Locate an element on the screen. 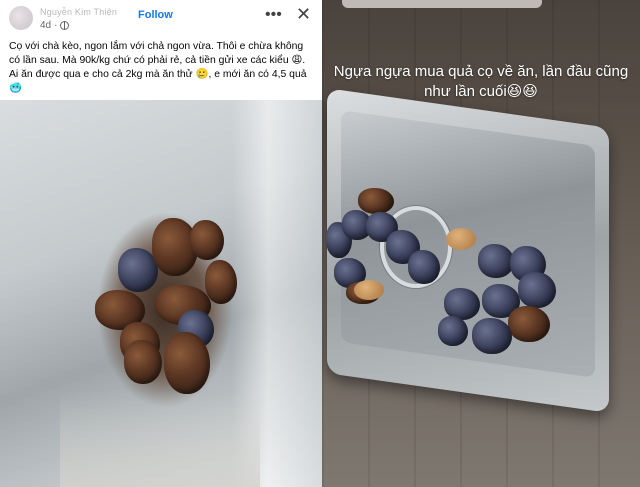  follow-button: Follow is located at coordinates (155, 15).